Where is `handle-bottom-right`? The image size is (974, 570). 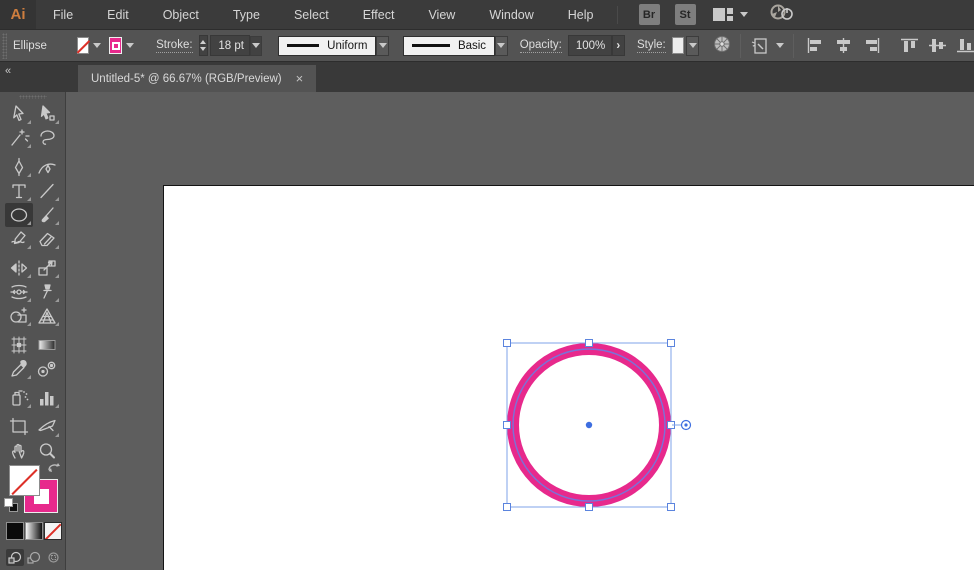
handle-bottom-right is located at coordinates (671, 507).